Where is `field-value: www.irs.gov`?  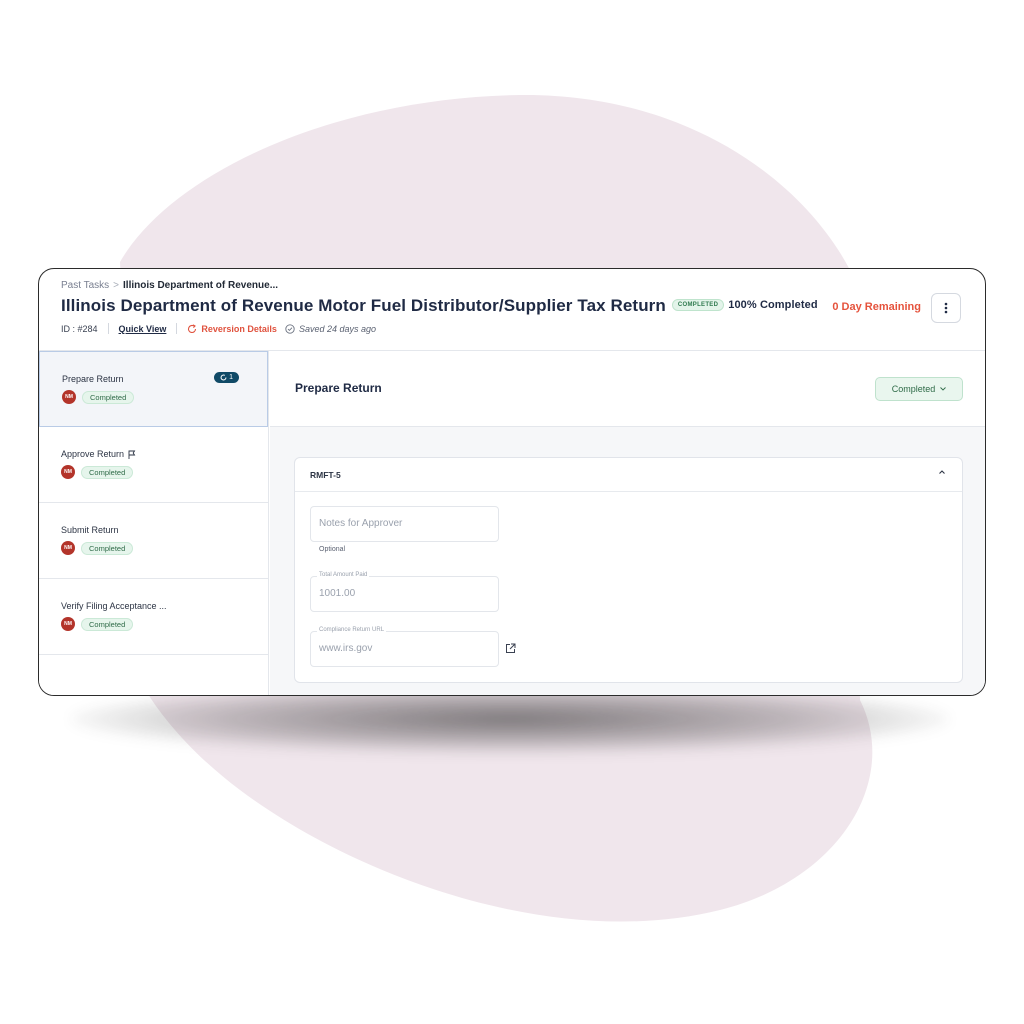
field-value: www.irs.gov is located at coordinates (346, 648).